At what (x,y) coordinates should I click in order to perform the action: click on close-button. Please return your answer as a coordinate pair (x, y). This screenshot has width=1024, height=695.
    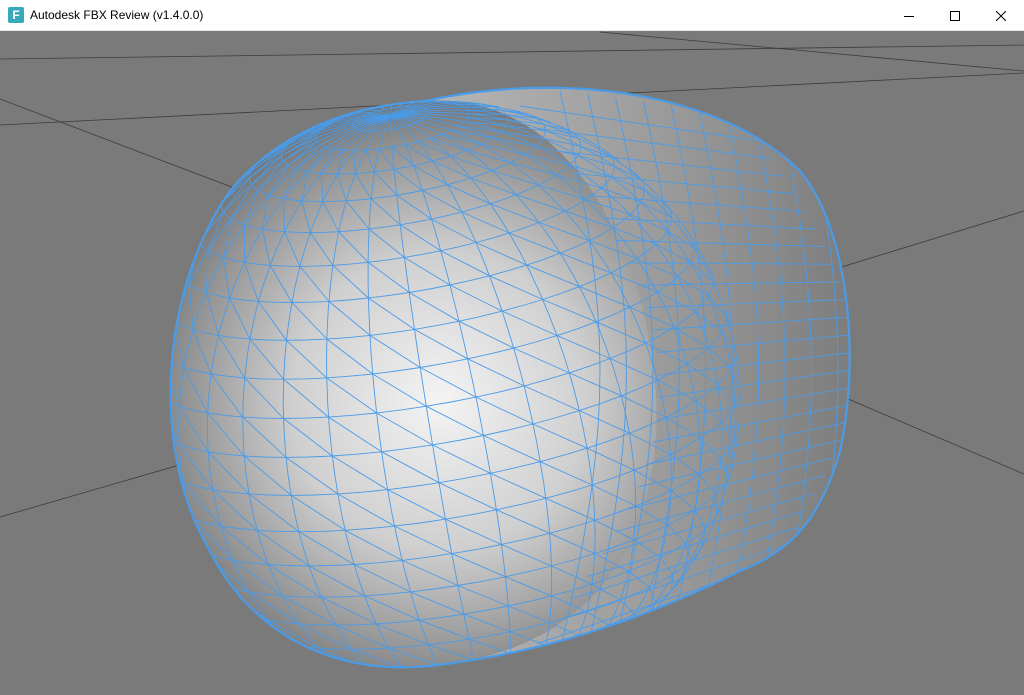
    Looking at the image, I should click on (1001, 15).